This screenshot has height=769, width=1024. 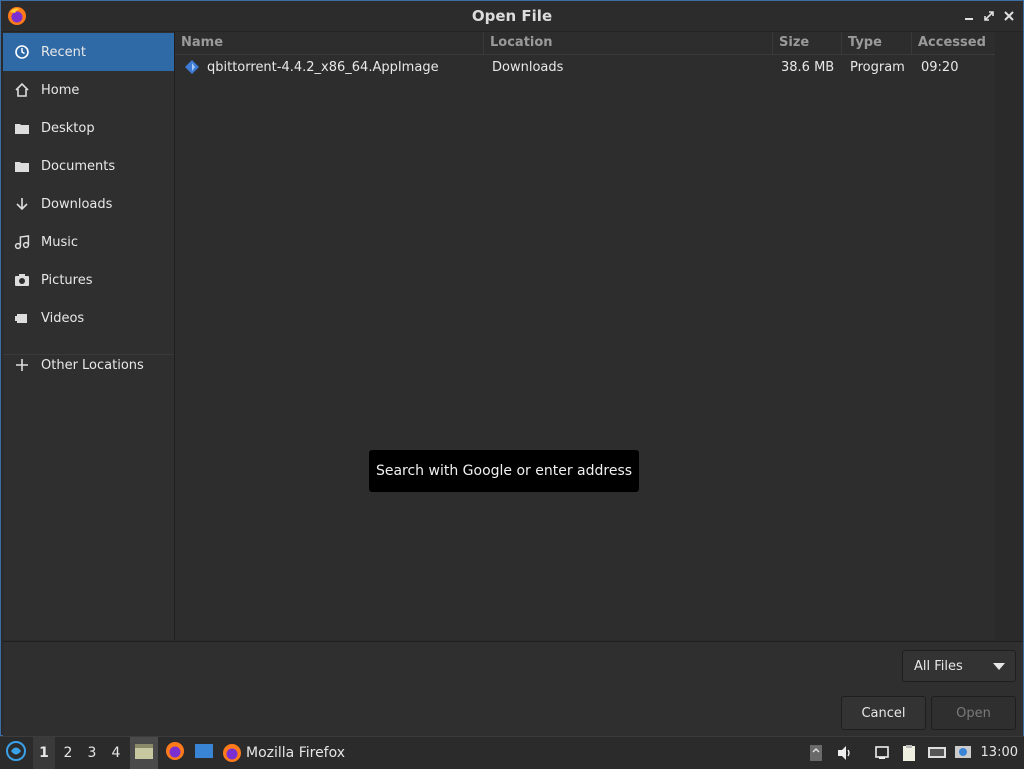 What do you see at coordinates (60, 90) in the screenshot?
I see `sidebar-item-label: Home` at bounding box center [60, 90].